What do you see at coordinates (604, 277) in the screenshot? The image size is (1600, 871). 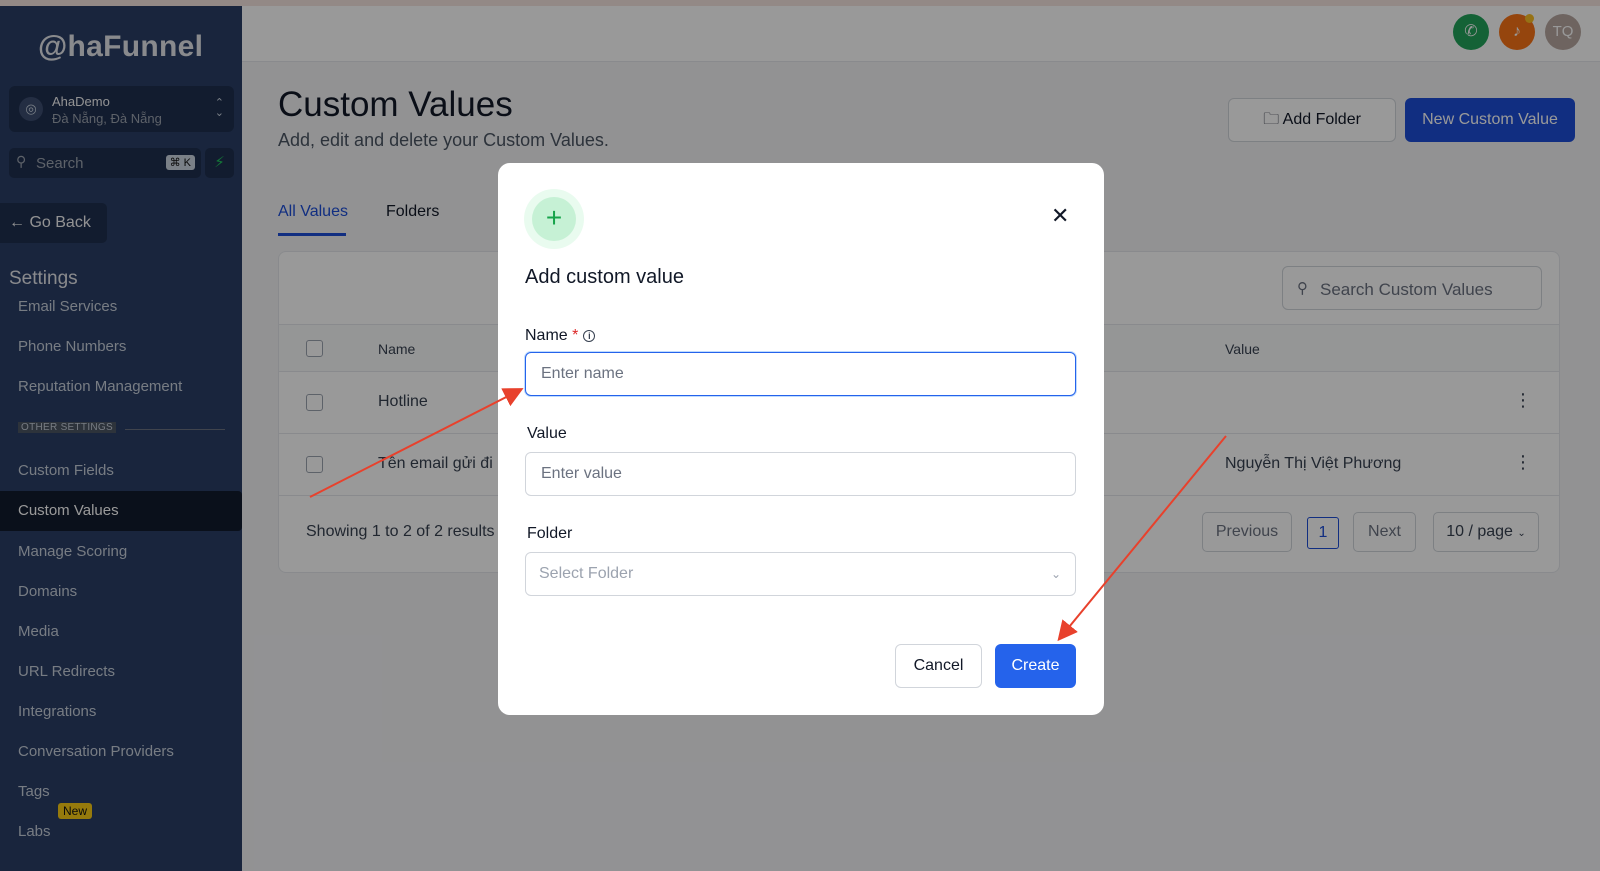 I see `modal-title: Add custom value` at bounding box center [604, 277].